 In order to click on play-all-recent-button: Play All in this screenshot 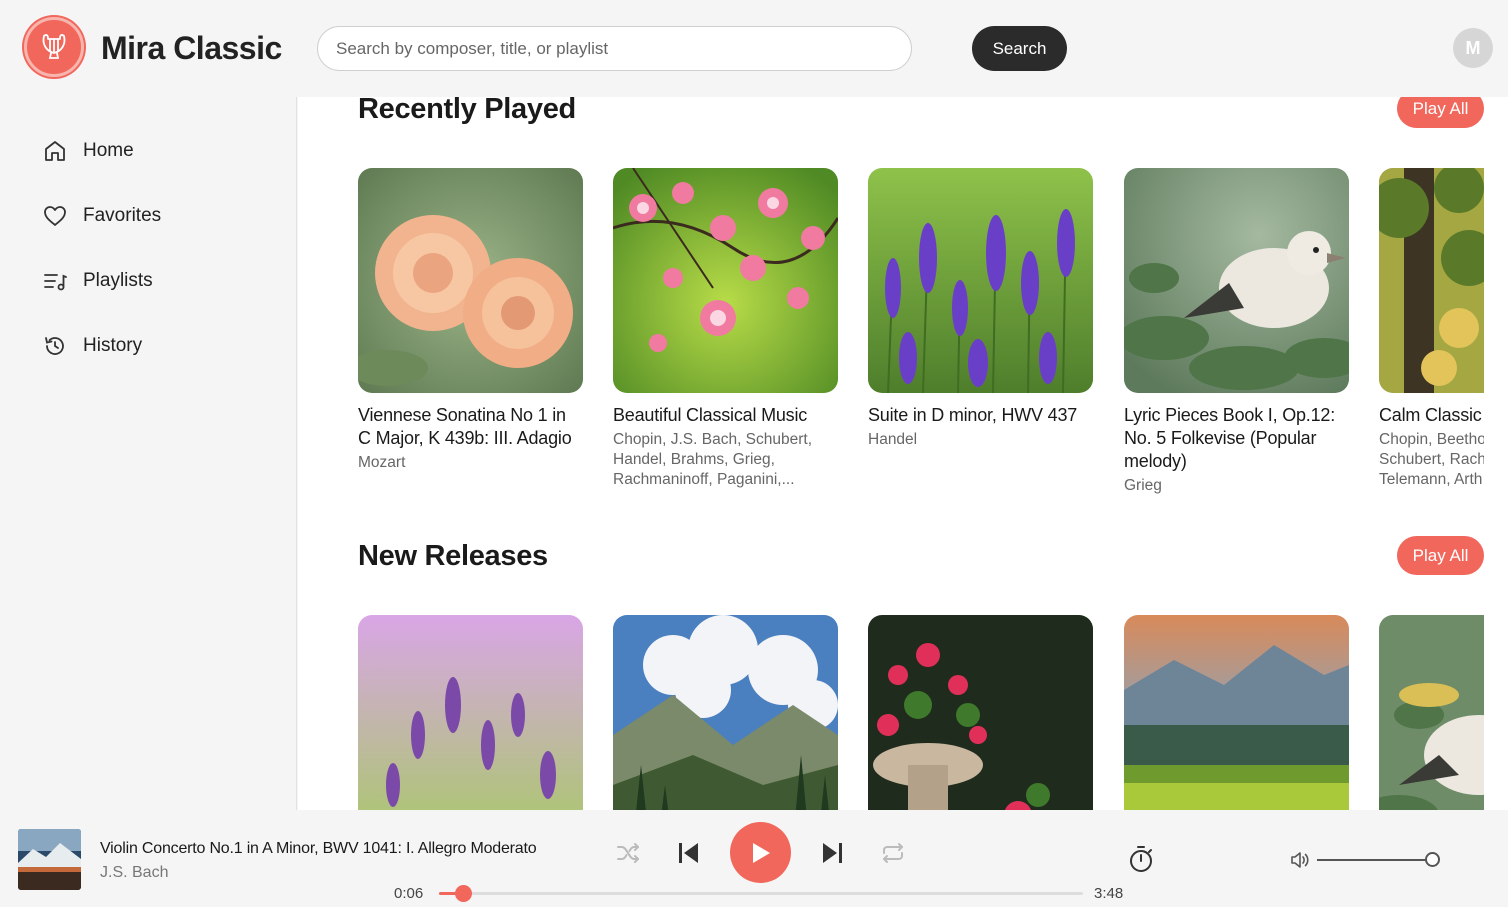, I will do `click(1440, 112)`.